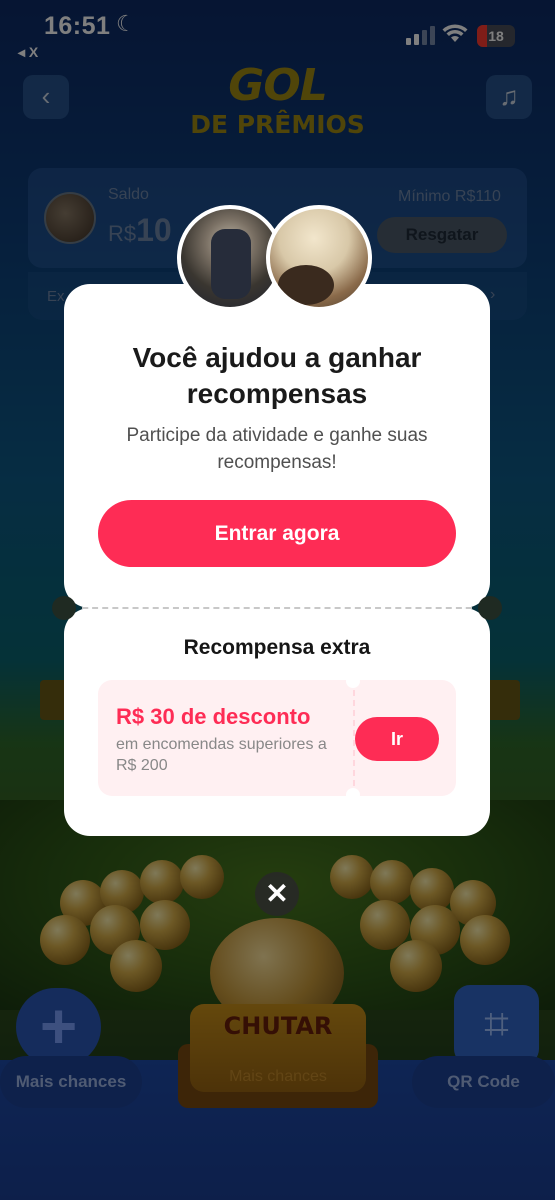 This screenshot has width=555, height=1200. Describe the element at coordinates (221, 755) in the screenshot. I see `coupon-description: em encomendas superiores a R$ 200` at that location.